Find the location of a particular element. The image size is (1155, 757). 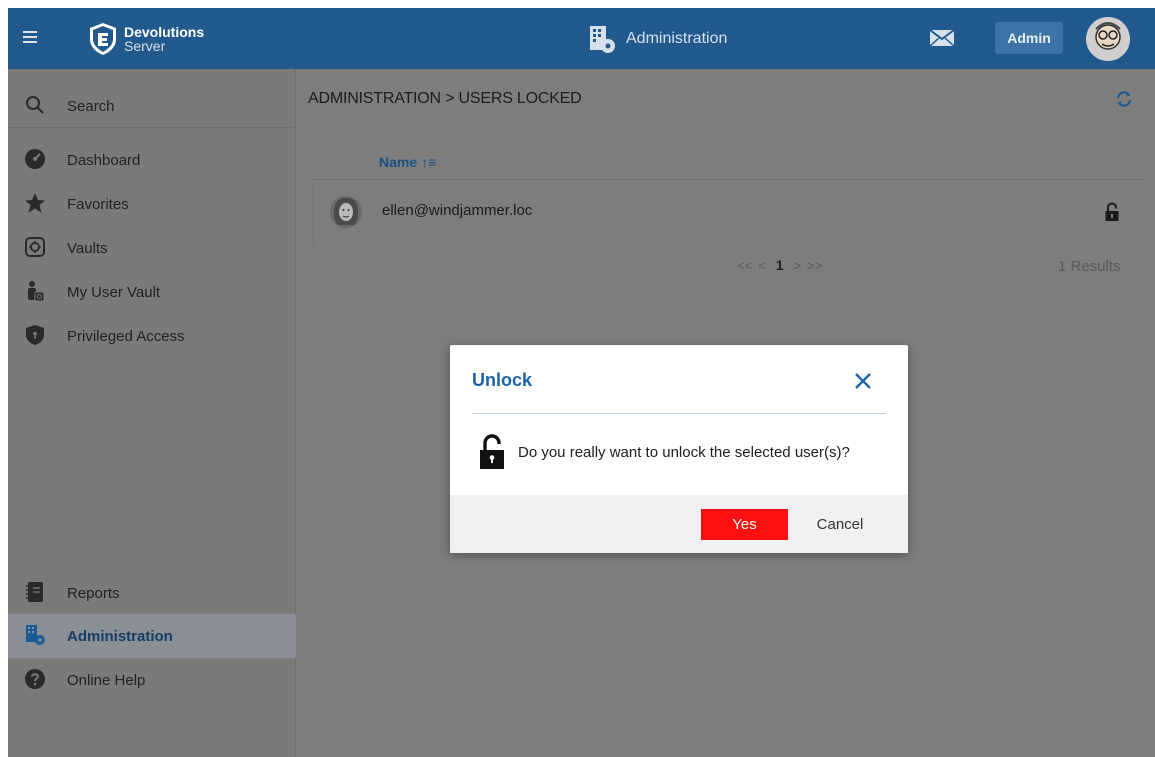

breadcrumb: ADMINISTRATION > USERS LOCKED is located at coordinates (445, 98).